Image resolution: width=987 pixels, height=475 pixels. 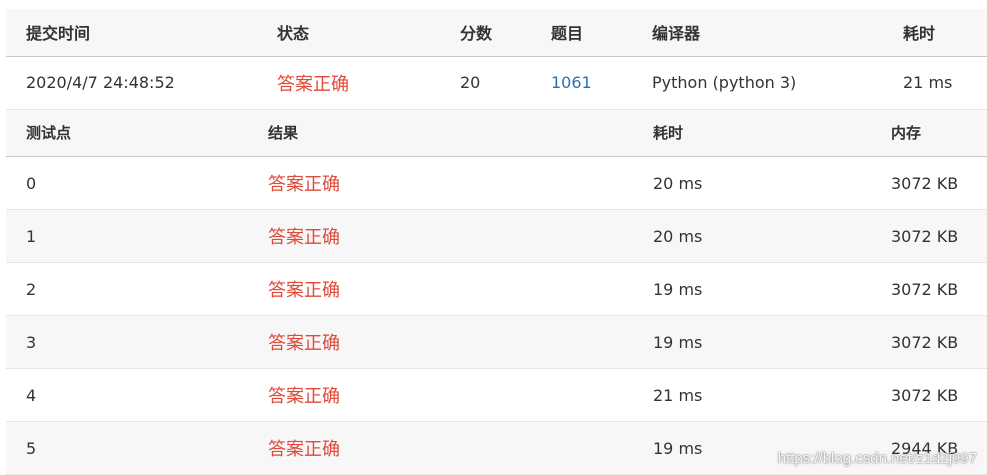 I want to click on header-compiler: 编译器, so click(x=777, y=33).